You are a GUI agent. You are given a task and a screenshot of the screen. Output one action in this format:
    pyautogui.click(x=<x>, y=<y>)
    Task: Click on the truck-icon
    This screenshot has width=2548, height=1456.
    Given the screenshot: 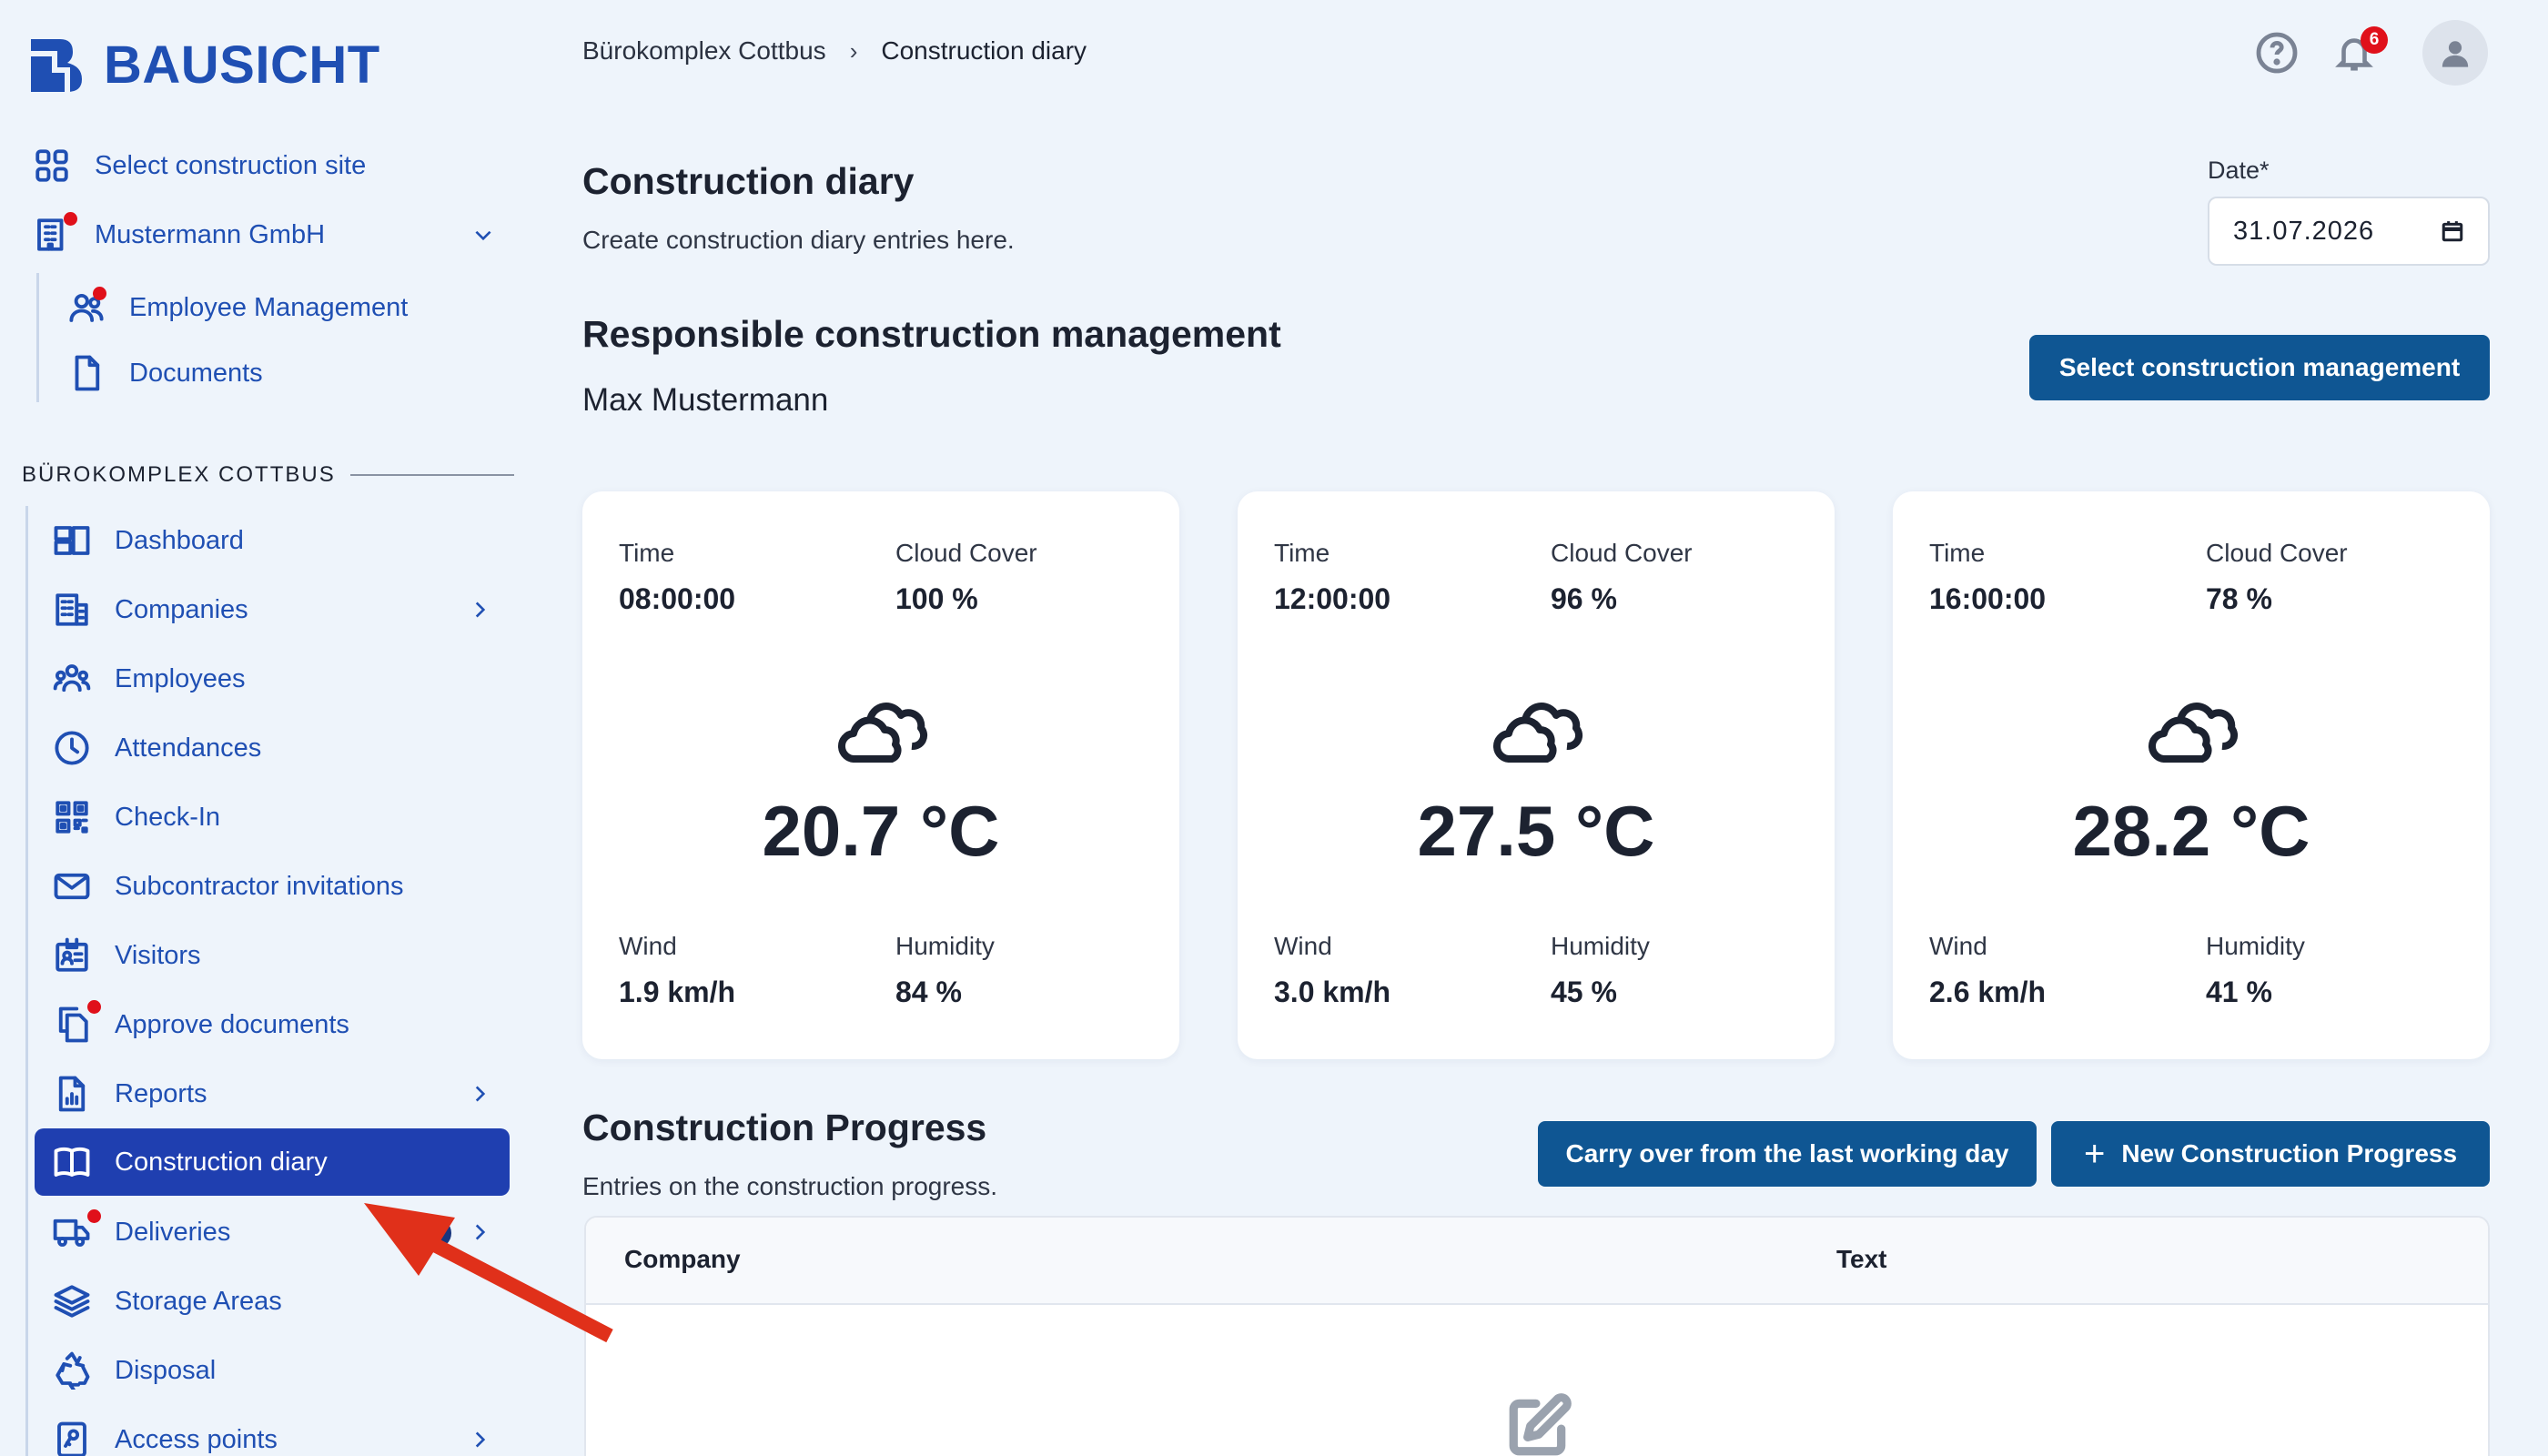 What is the action you would take?
    pyautogui.click(x=76, y=1231)
    